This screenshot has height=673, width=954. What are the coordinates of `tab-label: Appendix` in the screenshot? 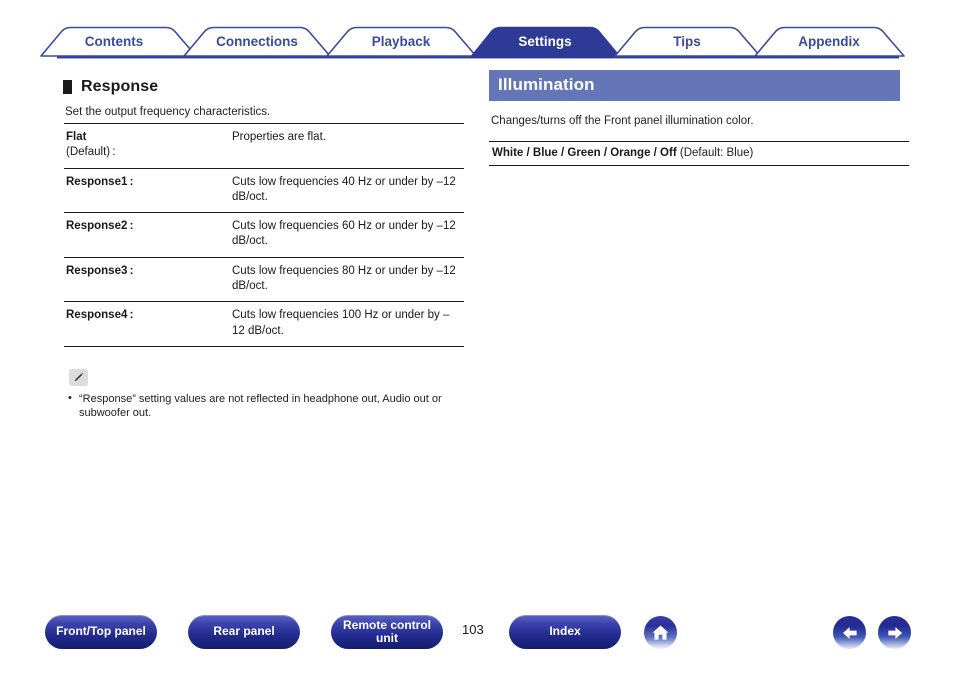 It's located at (829, 41).